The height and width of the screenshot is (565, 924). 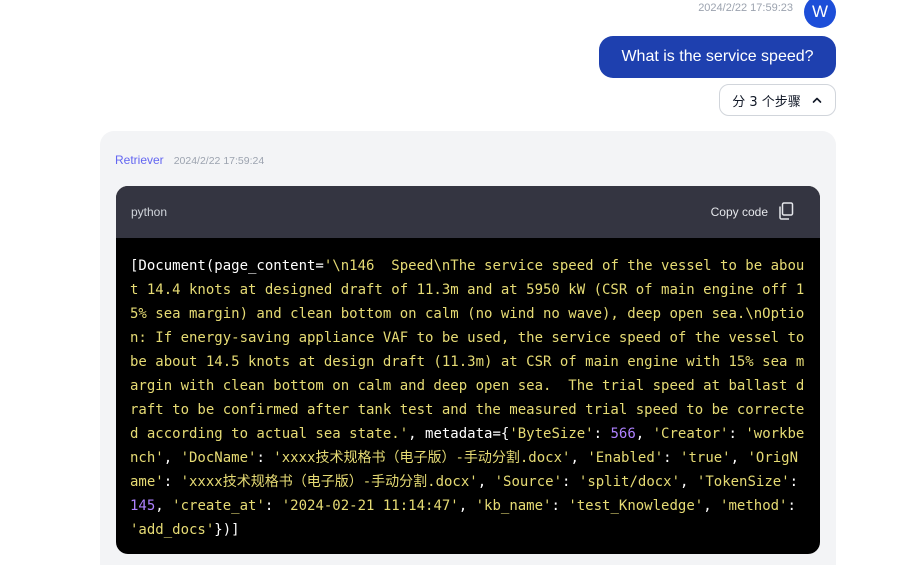 I want to click on code-token-text: })], so click(x=227, y=530).